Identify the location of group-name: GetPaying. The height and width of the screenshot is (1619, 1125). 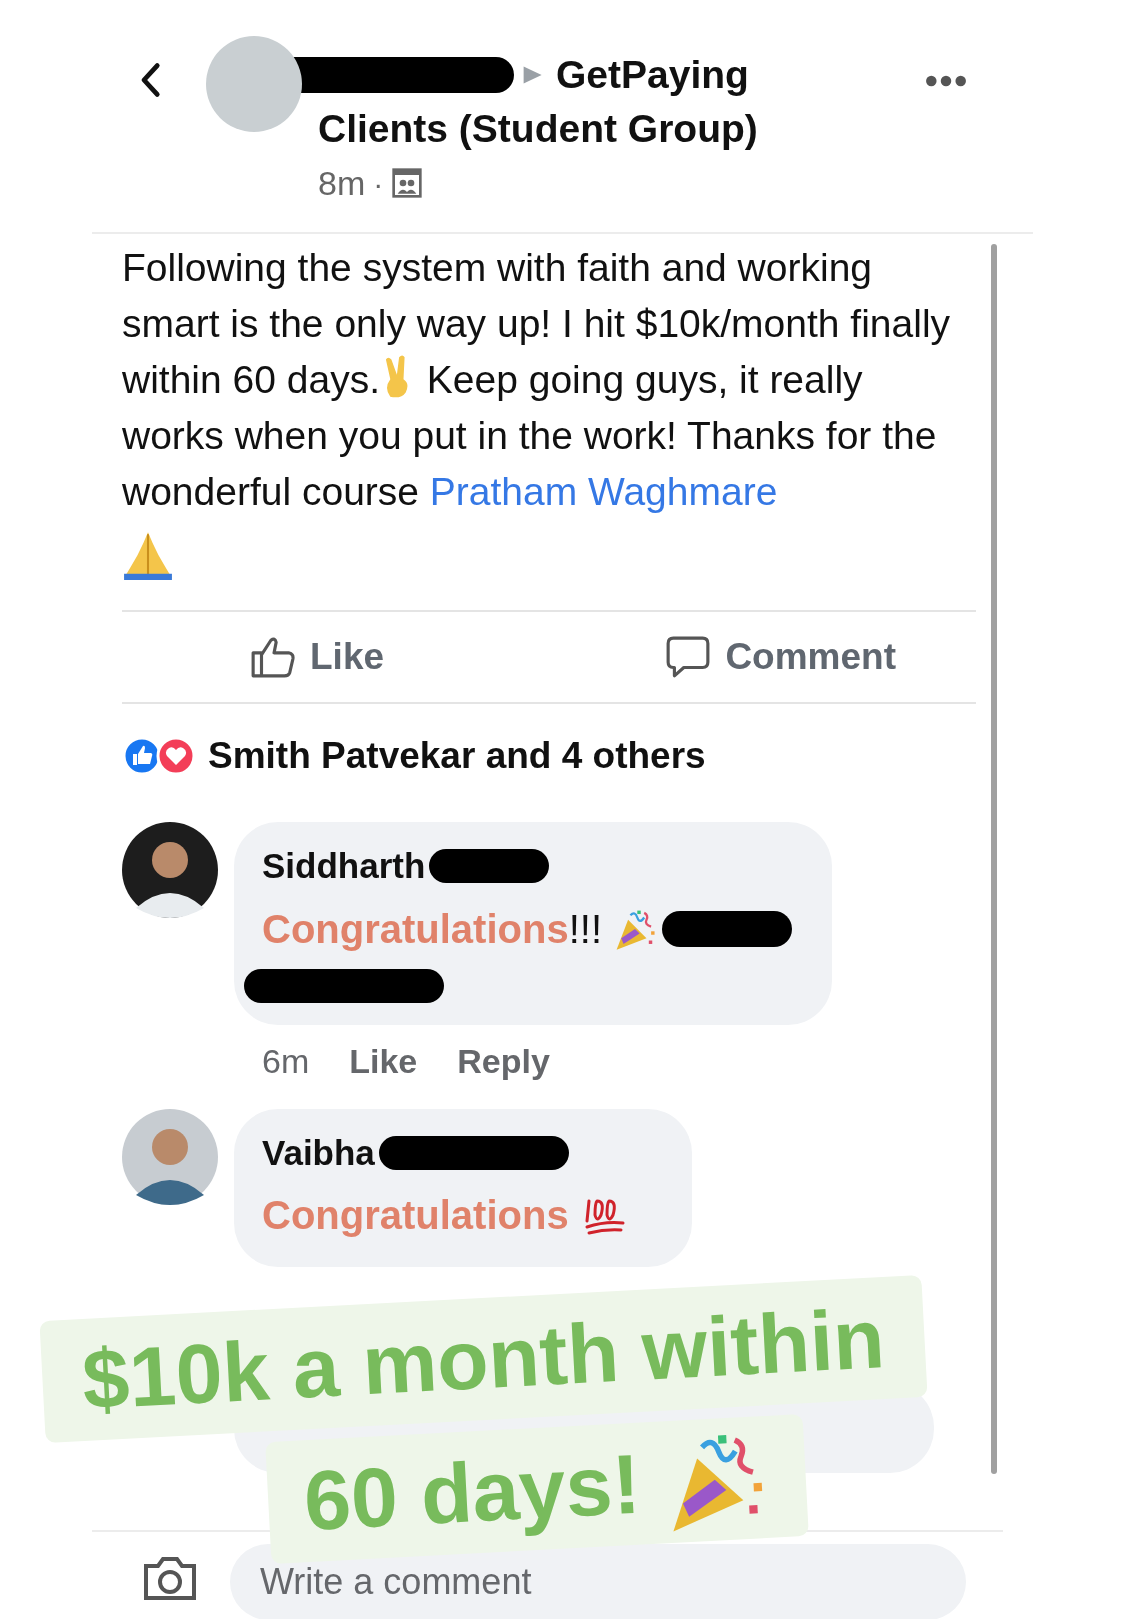
(652, 75).